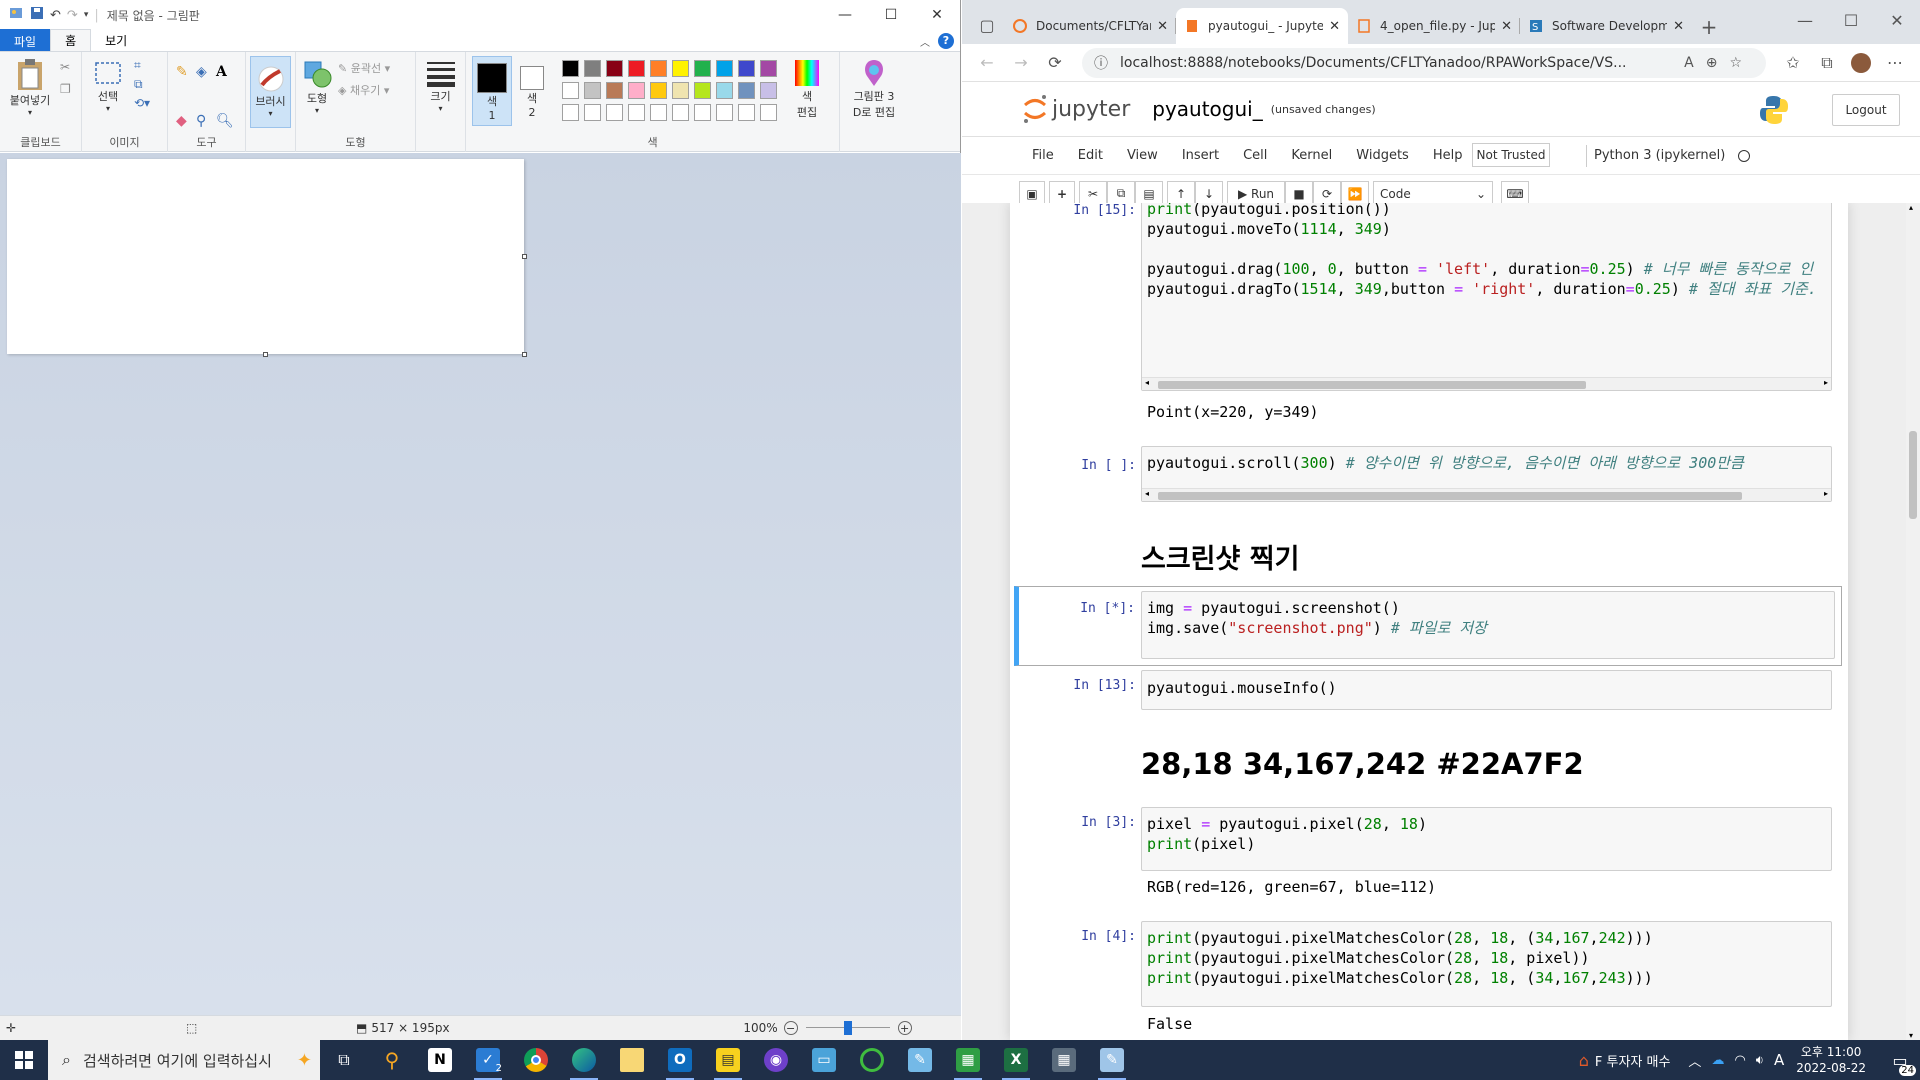 The width and height of the screenshot is (1920, 1080). What do you see at coordinates (86, 15) in the screenshot?
I see `customize-qa-icon: ▾` at bounding box center [86, 15].